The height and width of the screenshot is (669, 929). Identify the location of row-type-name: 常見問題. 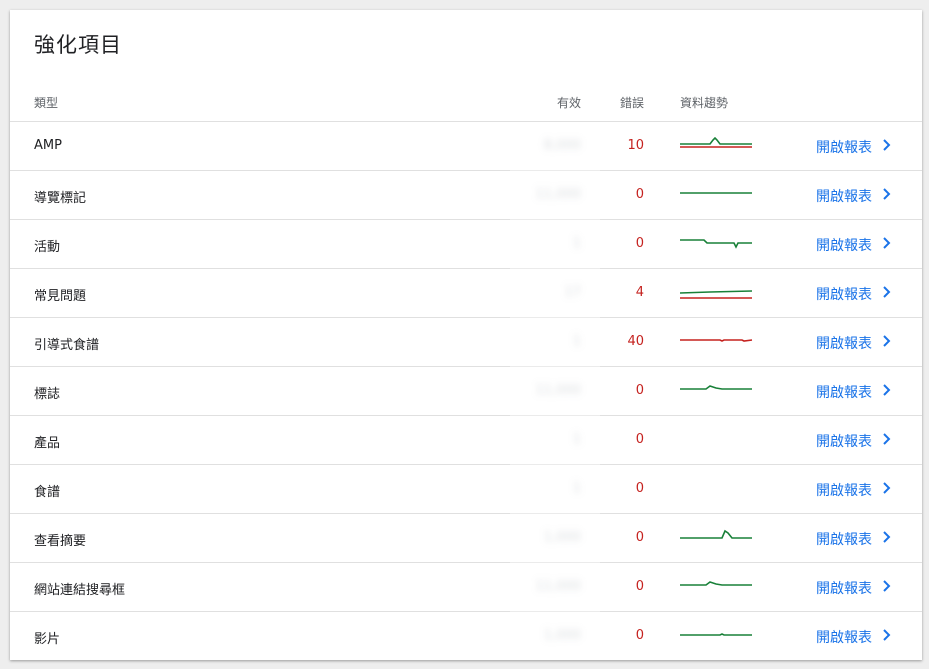
(60, 296).